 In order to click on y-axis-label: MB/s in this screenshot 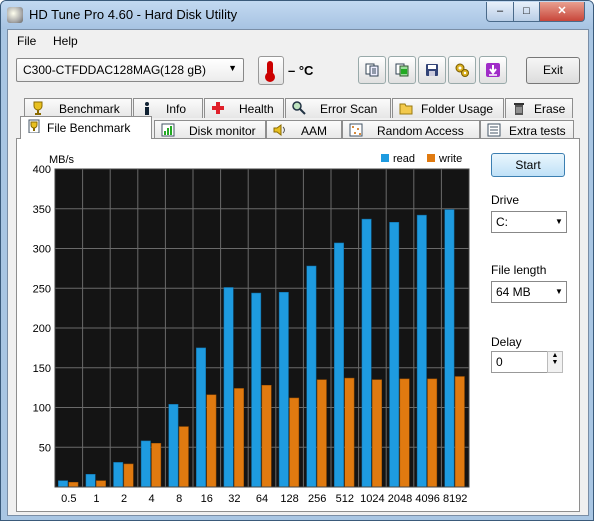, I will do `click(62, 160)`.